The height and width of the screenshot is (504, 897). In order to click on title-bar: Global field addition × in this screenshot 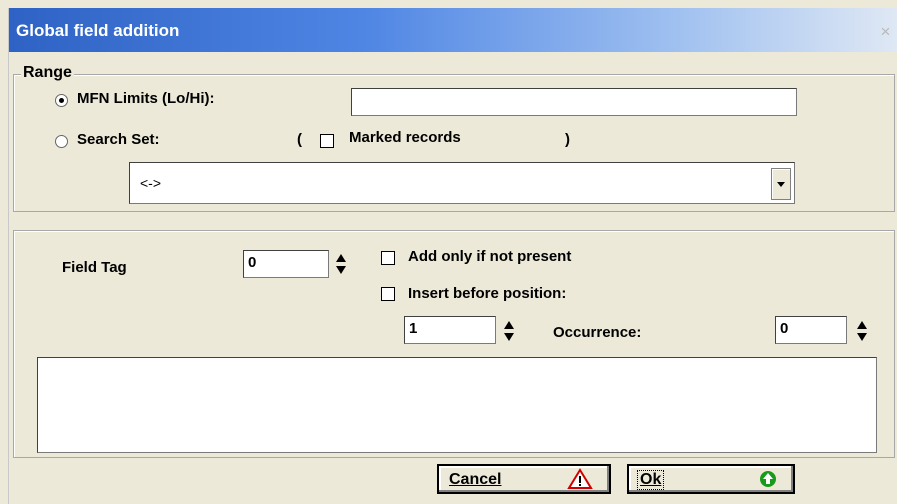, I will do `click(453, 30)`.